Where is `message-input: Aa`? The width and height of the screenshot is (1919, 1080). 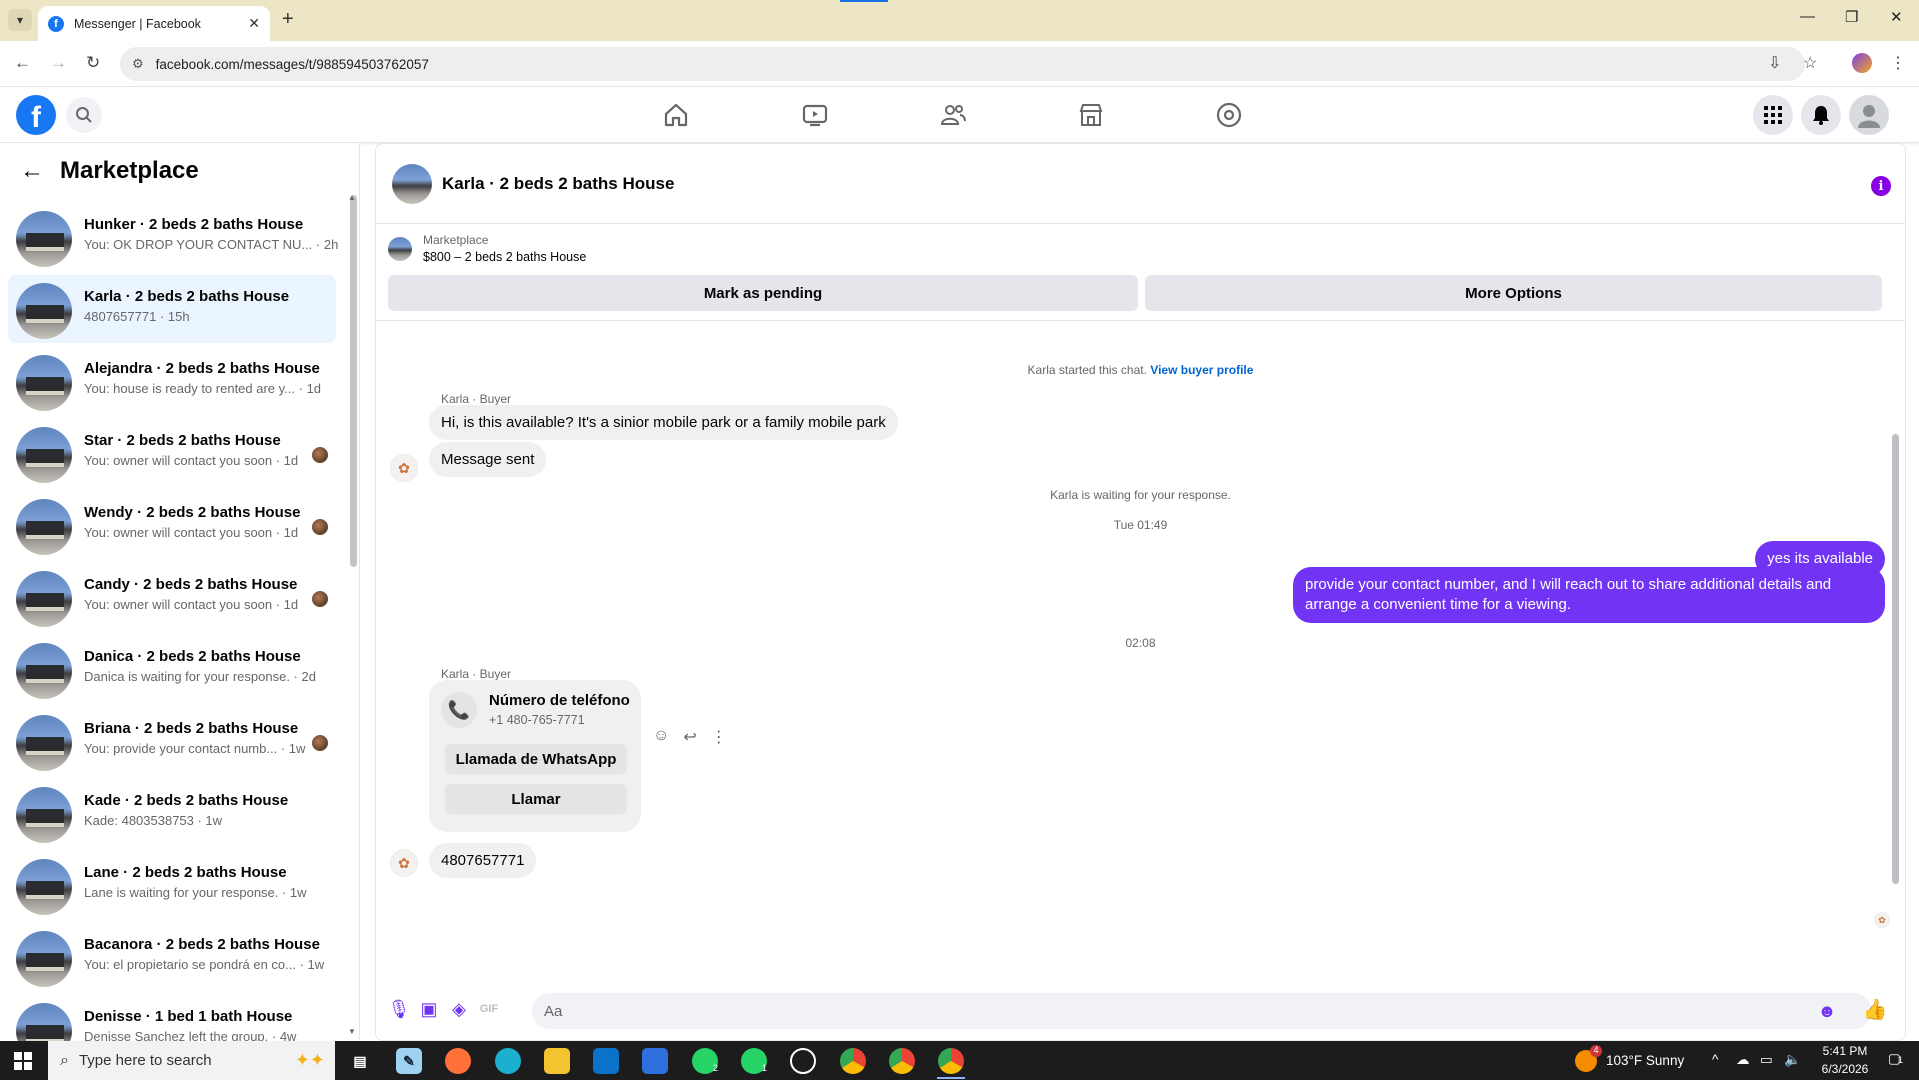 message-input: Aa is located at coordinates (1202, 1011).